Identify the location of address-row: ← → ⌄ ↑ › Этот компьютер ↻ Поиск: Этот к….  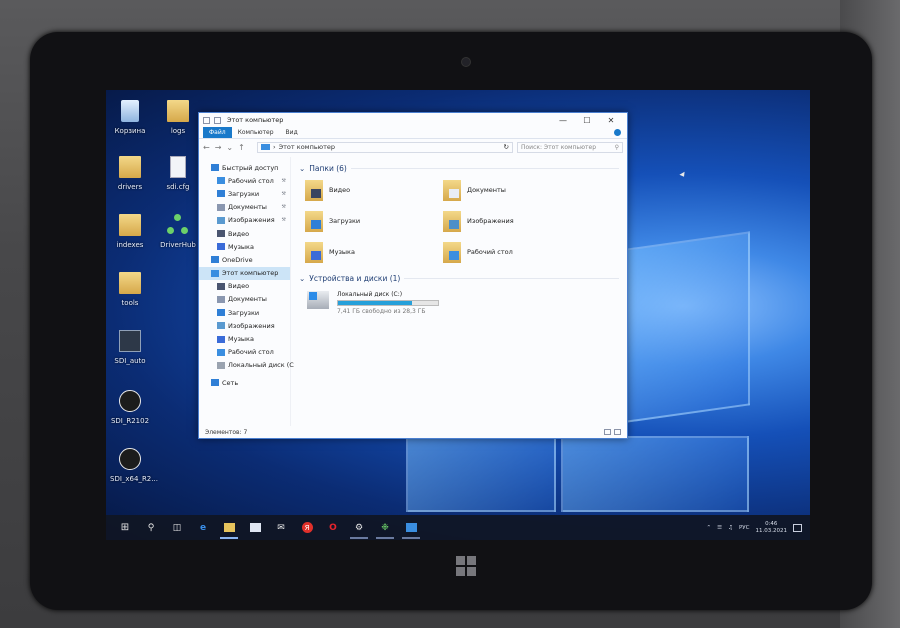
(413, 147).